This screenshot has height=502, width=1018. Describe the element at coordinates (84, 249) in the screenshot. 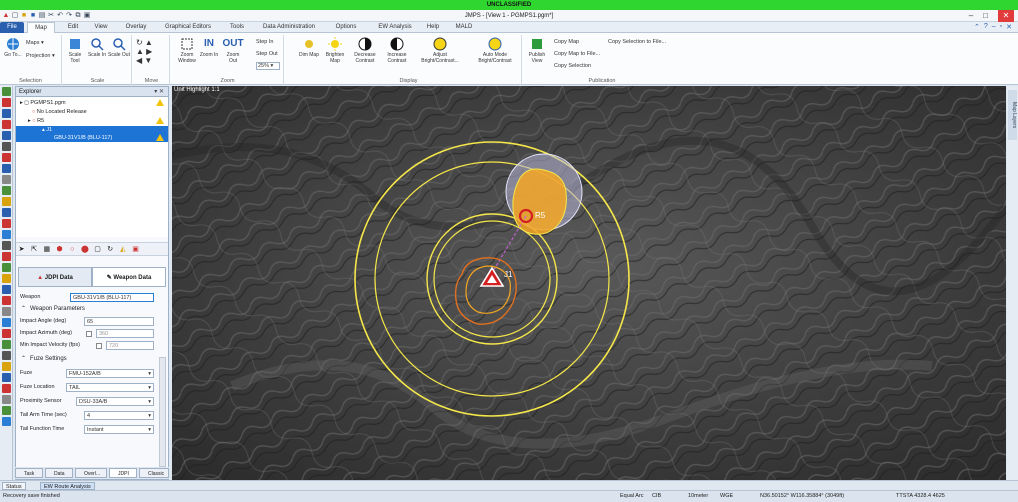

I see `point-icon: ⬤` at that location.